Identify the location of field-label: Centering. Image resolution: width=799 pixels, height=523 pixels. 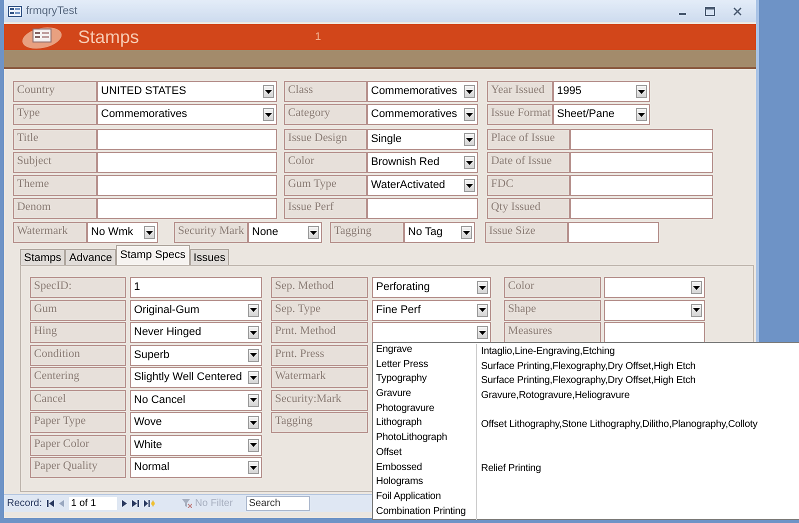
(78, 377).